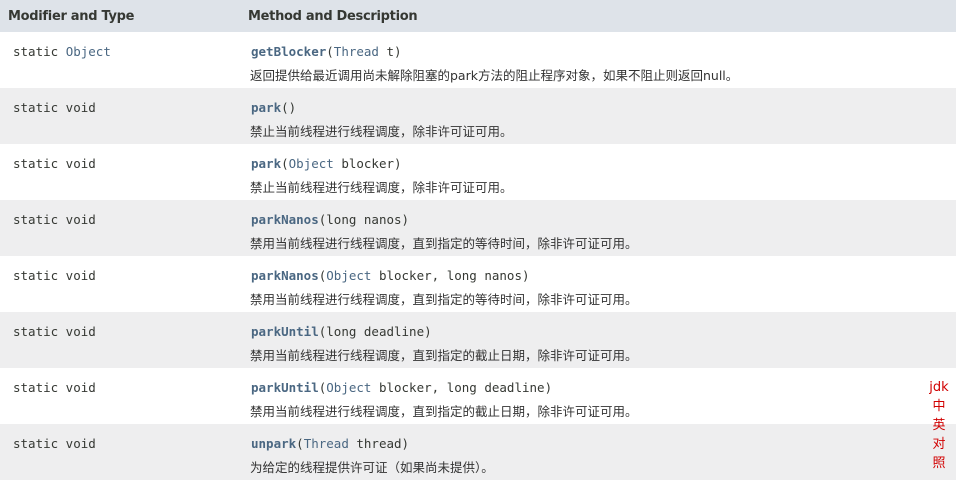 This screenshot has height=484, width=963. What do you see at coordinates (39, 51) in the screenshot?
I see `modifier-text: static` at bounding box center [39, 51].